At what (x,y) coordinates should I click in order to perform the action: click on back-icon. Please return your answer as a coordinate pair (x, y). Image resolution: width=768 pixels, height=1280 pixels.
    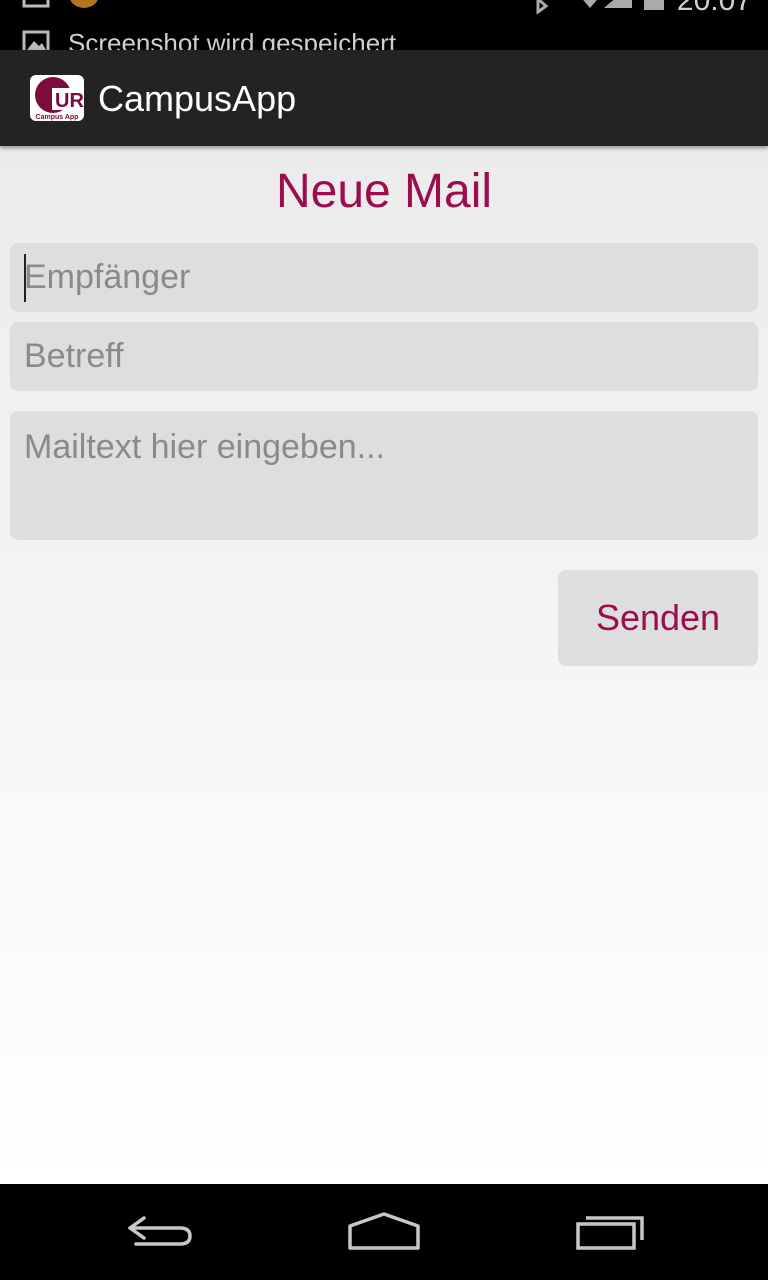
    Looking at the image, I should click on (160, 1231).